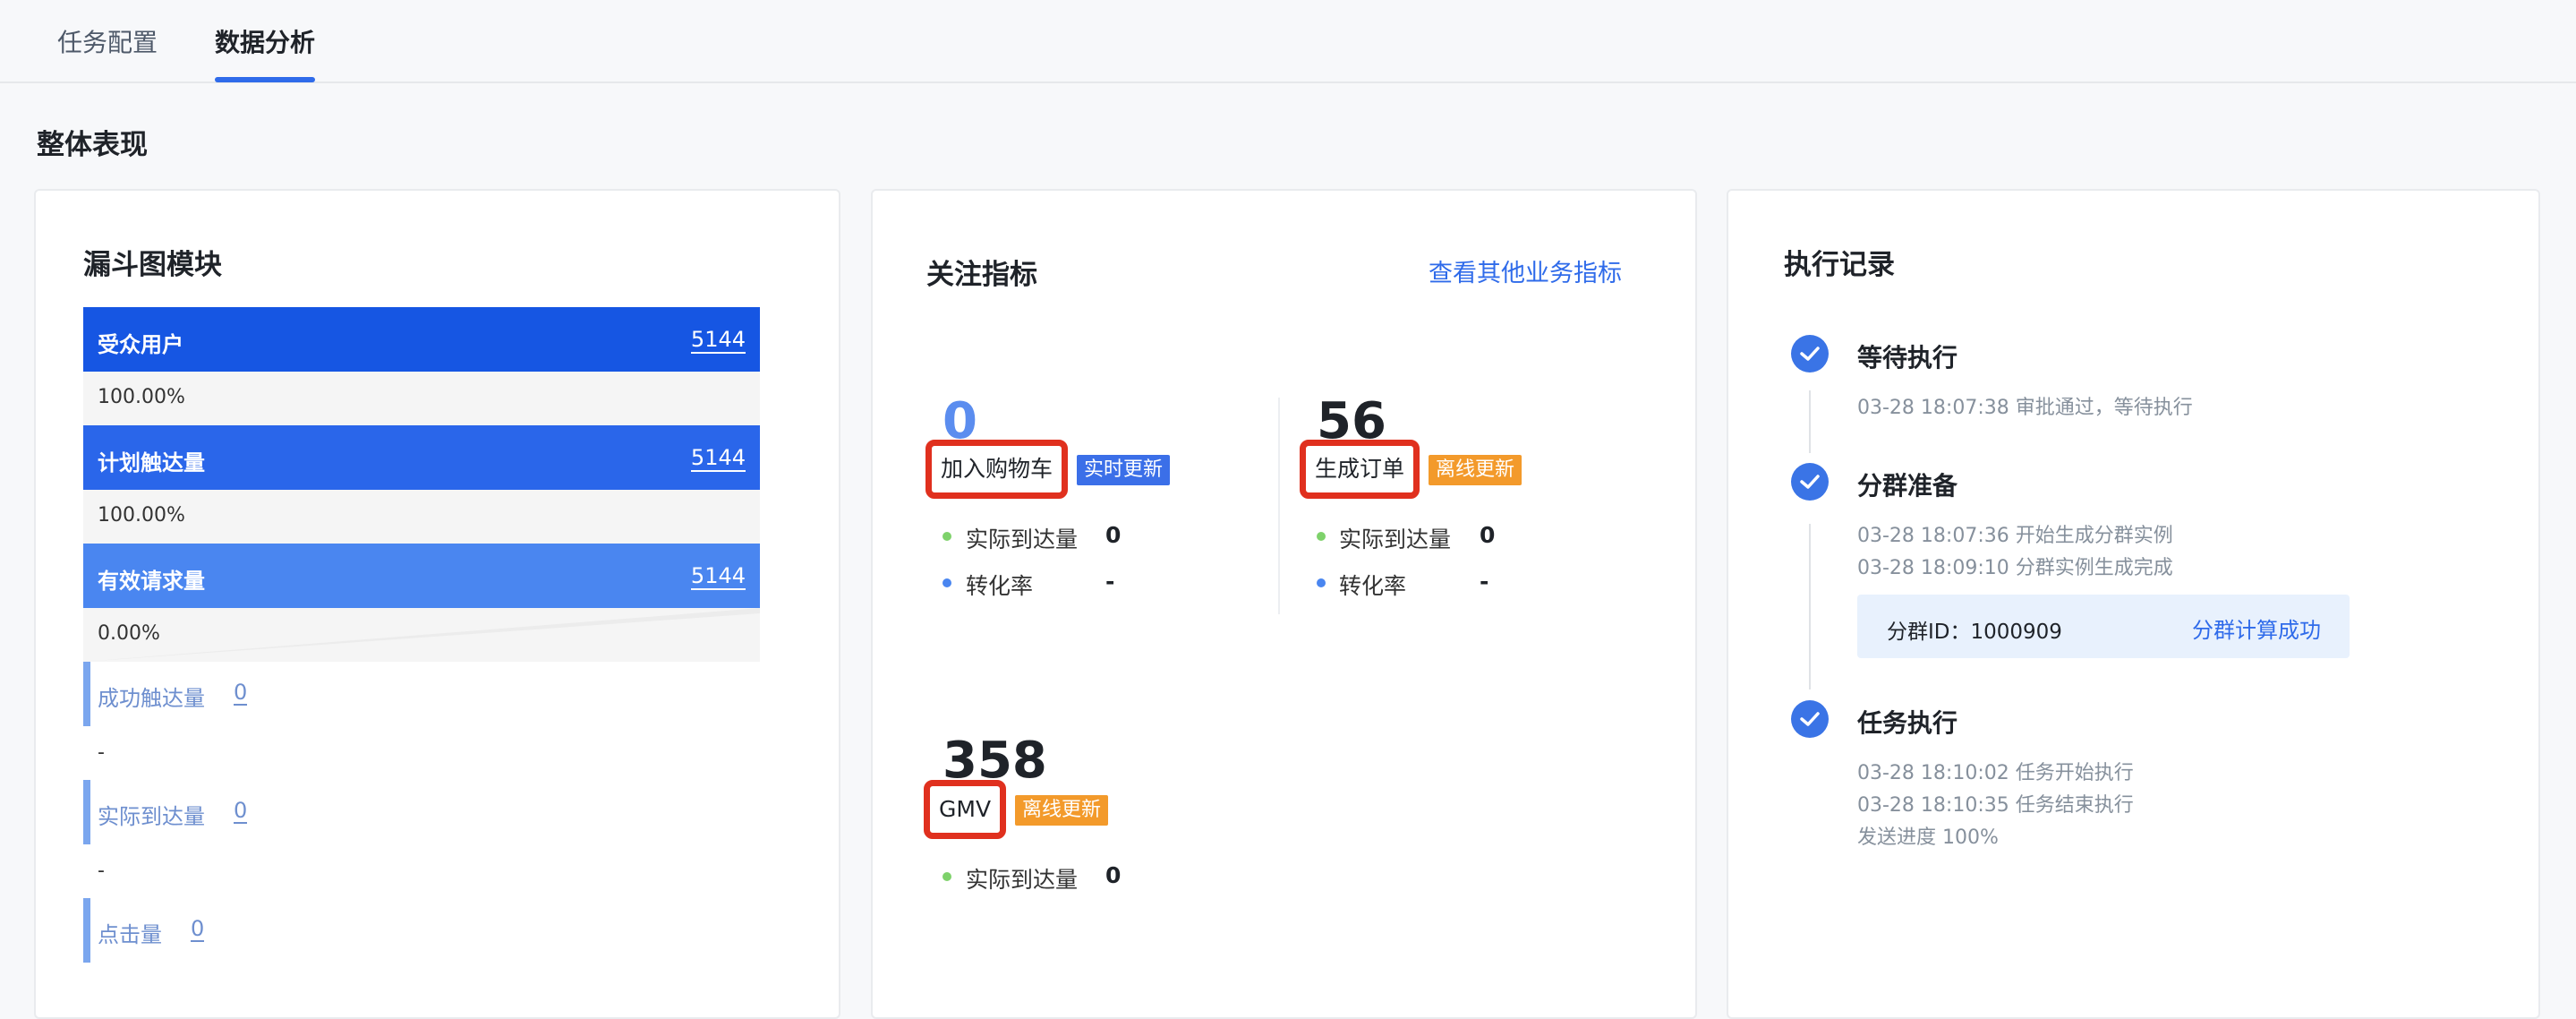  What do you see at coordinates (151, 699) in the screenshot?
I see `funnel-small-label: 成功触达量` at bounding box center [151, 699].